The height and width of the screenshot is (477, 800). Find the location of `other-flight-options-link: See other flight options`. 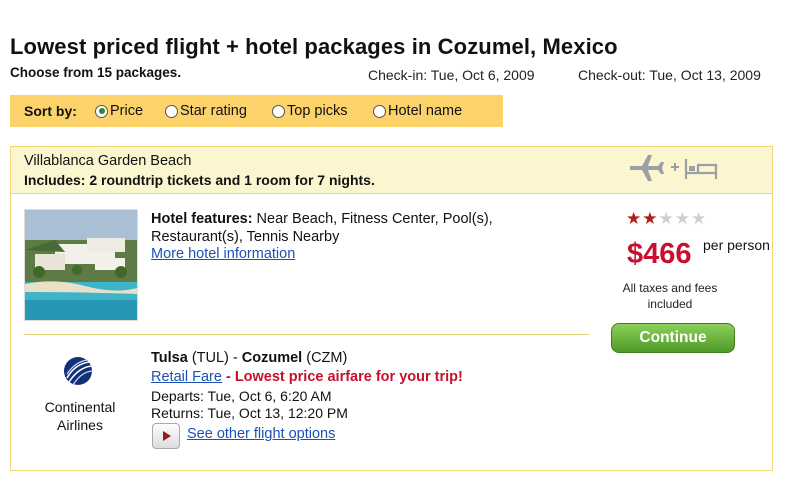

other-flight-options-link: See other flight options is located at coordinates (261, 434).